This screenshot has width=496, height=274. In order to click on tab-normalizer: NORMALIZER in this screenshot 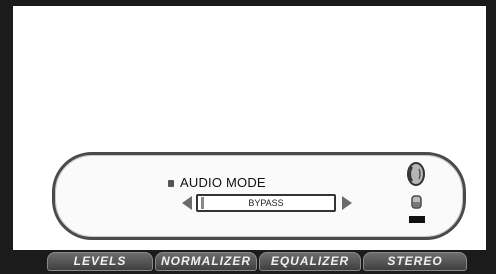, I will do `click(206, 261)`.